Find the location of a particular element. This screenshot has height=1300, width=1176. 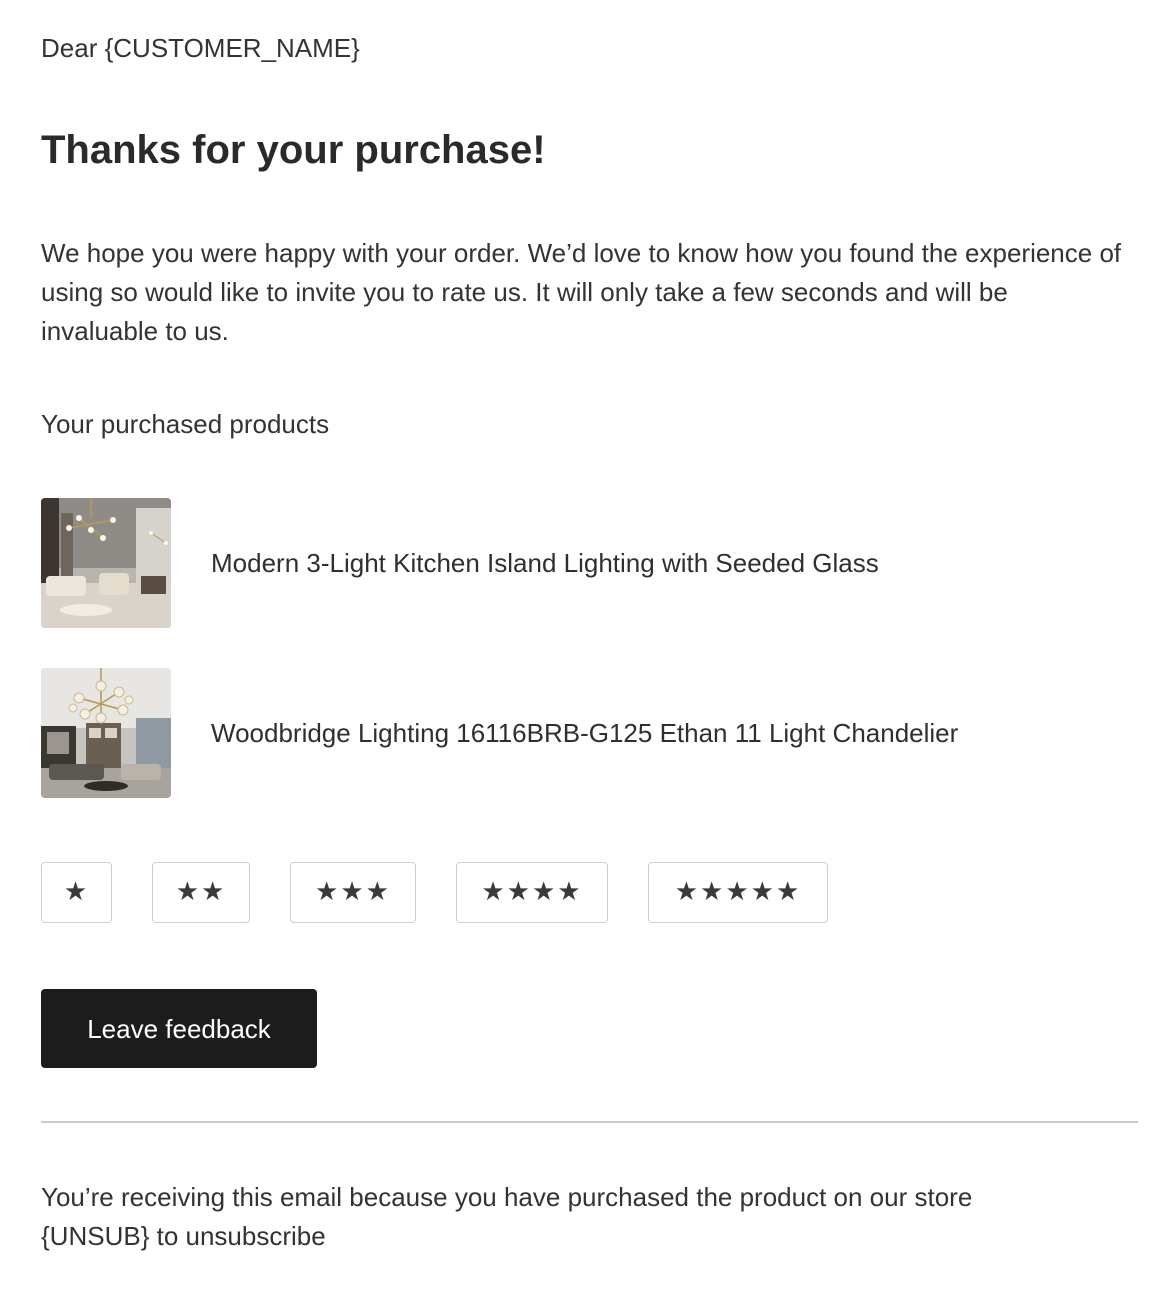

living-room-chandelier-photo is located at coordinates (106, 563).